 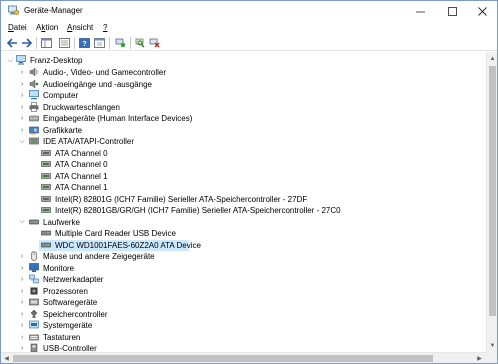 I want to click on menu-datei: Datei, so click(x=17, y=27).